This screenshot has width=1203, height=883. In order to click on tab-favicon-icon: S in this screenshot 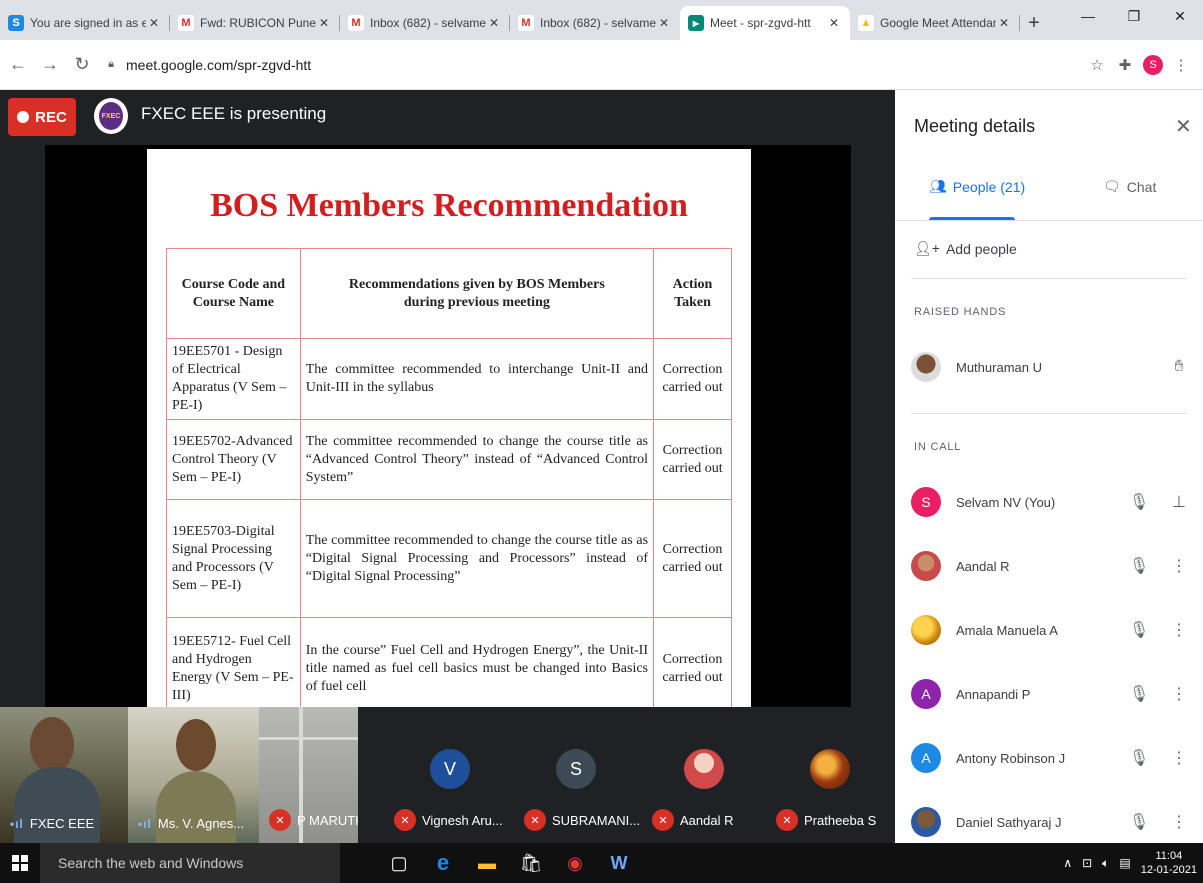, I will do `click(16, 23)`.